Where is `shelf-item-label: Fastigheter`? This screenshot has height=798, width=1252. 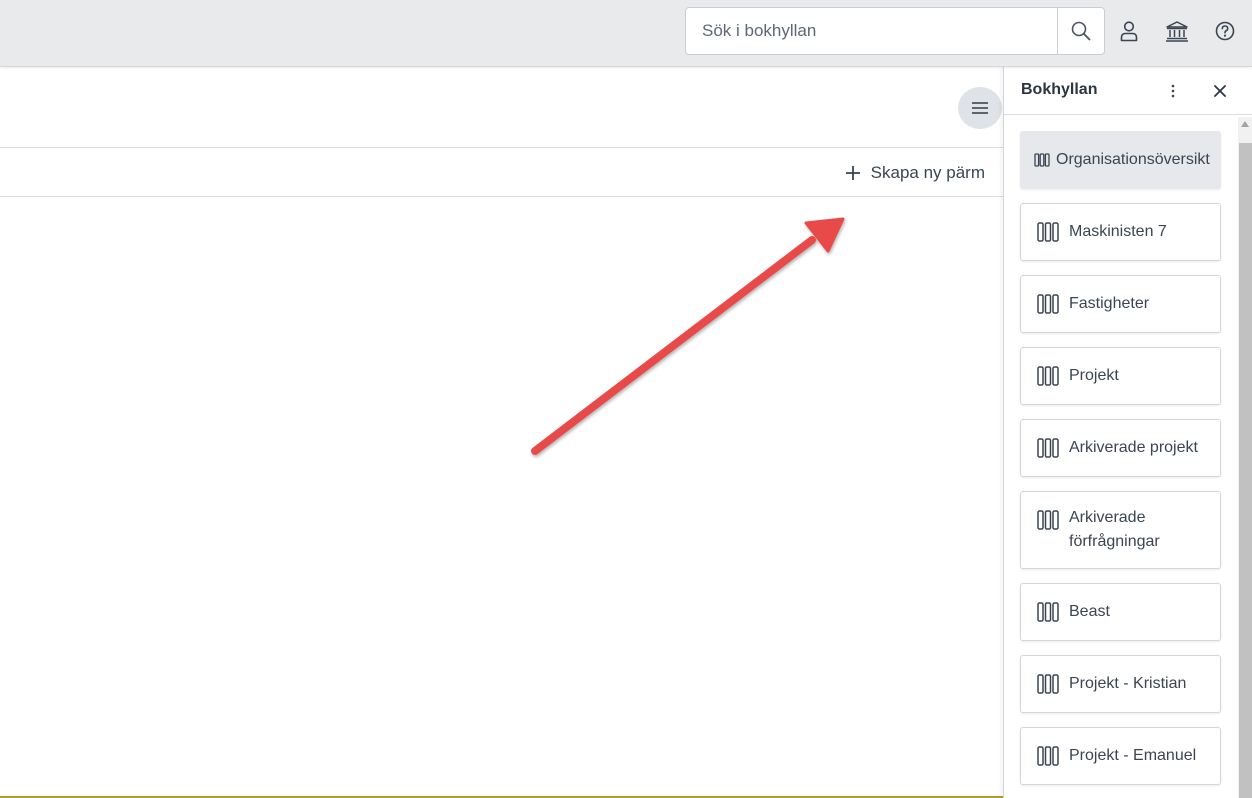
shelf-item-label: Fastigheter is located at coordinates (1109, 303).